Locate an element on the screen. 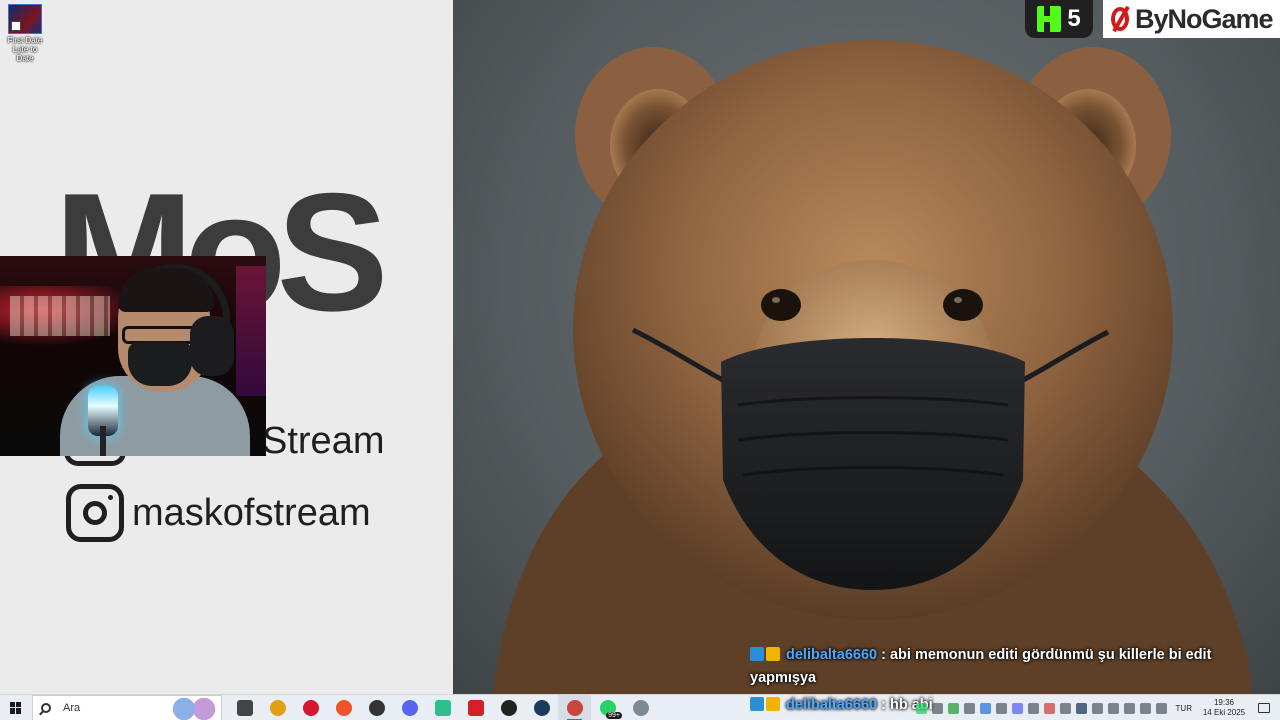 The height and width of the screenshot is (720, 1280). clock: 19:36 14 Eki 2025 is located at coordinates (1224, 708).